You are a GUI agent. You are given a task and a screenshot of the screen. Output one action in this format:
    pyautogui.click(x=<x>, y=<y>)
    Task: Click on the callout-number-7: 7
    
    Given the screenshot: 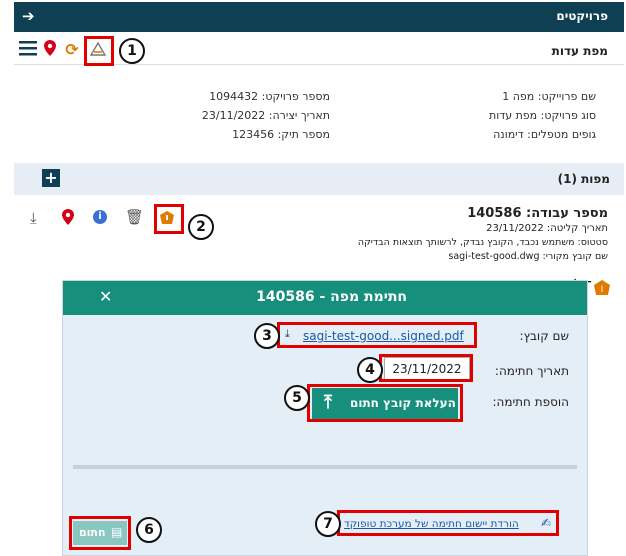 What is the action you would take?
    pyautogui.click(x=328, y=524)
    